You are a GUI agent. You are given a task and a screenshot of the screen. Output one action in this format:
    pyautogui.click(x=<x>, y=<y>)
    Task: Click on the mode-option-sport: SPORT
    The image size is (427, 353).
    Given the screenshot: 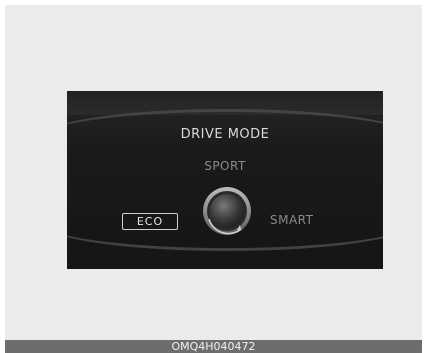 What is the action you would take?
    pyautogui.click(x=225, y=166)
    